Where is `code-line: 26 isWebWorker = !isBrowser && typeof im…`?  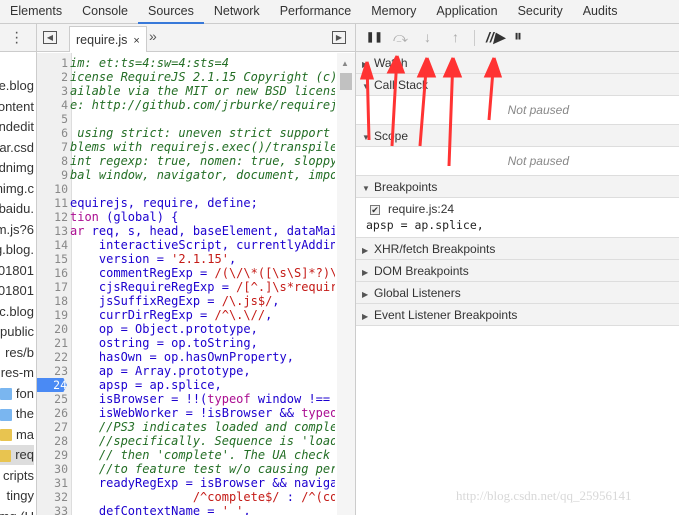 code-line: 26 isWebWorker = !isBrowser && typeof im… is located at coordinates (187, 413).